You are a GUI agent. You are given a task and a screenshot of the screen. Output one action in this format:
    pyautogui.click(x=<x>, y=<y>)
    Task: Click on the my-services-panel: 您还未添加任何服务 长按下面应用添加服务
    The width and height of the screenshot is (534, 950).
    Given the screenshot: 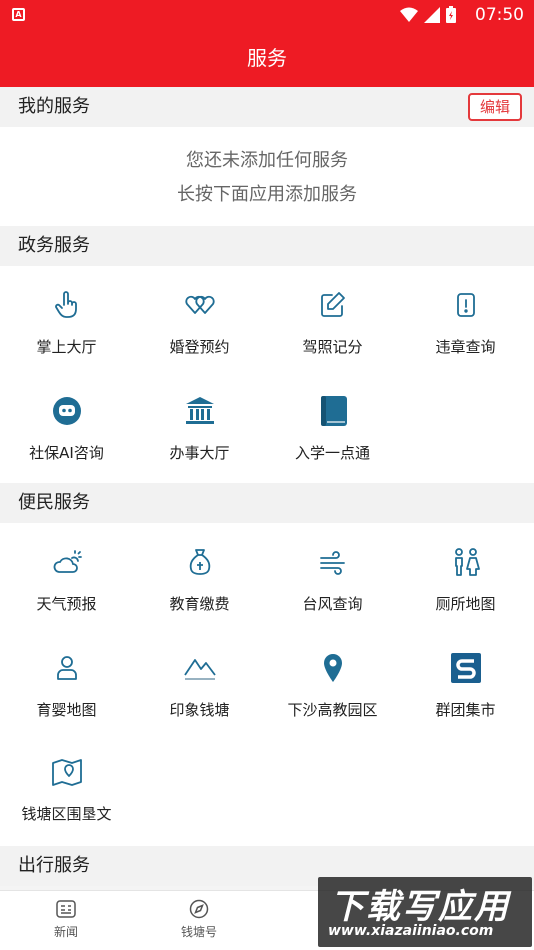 What is the action you would take?
    pyautogui.click(x=267, y=176)
    